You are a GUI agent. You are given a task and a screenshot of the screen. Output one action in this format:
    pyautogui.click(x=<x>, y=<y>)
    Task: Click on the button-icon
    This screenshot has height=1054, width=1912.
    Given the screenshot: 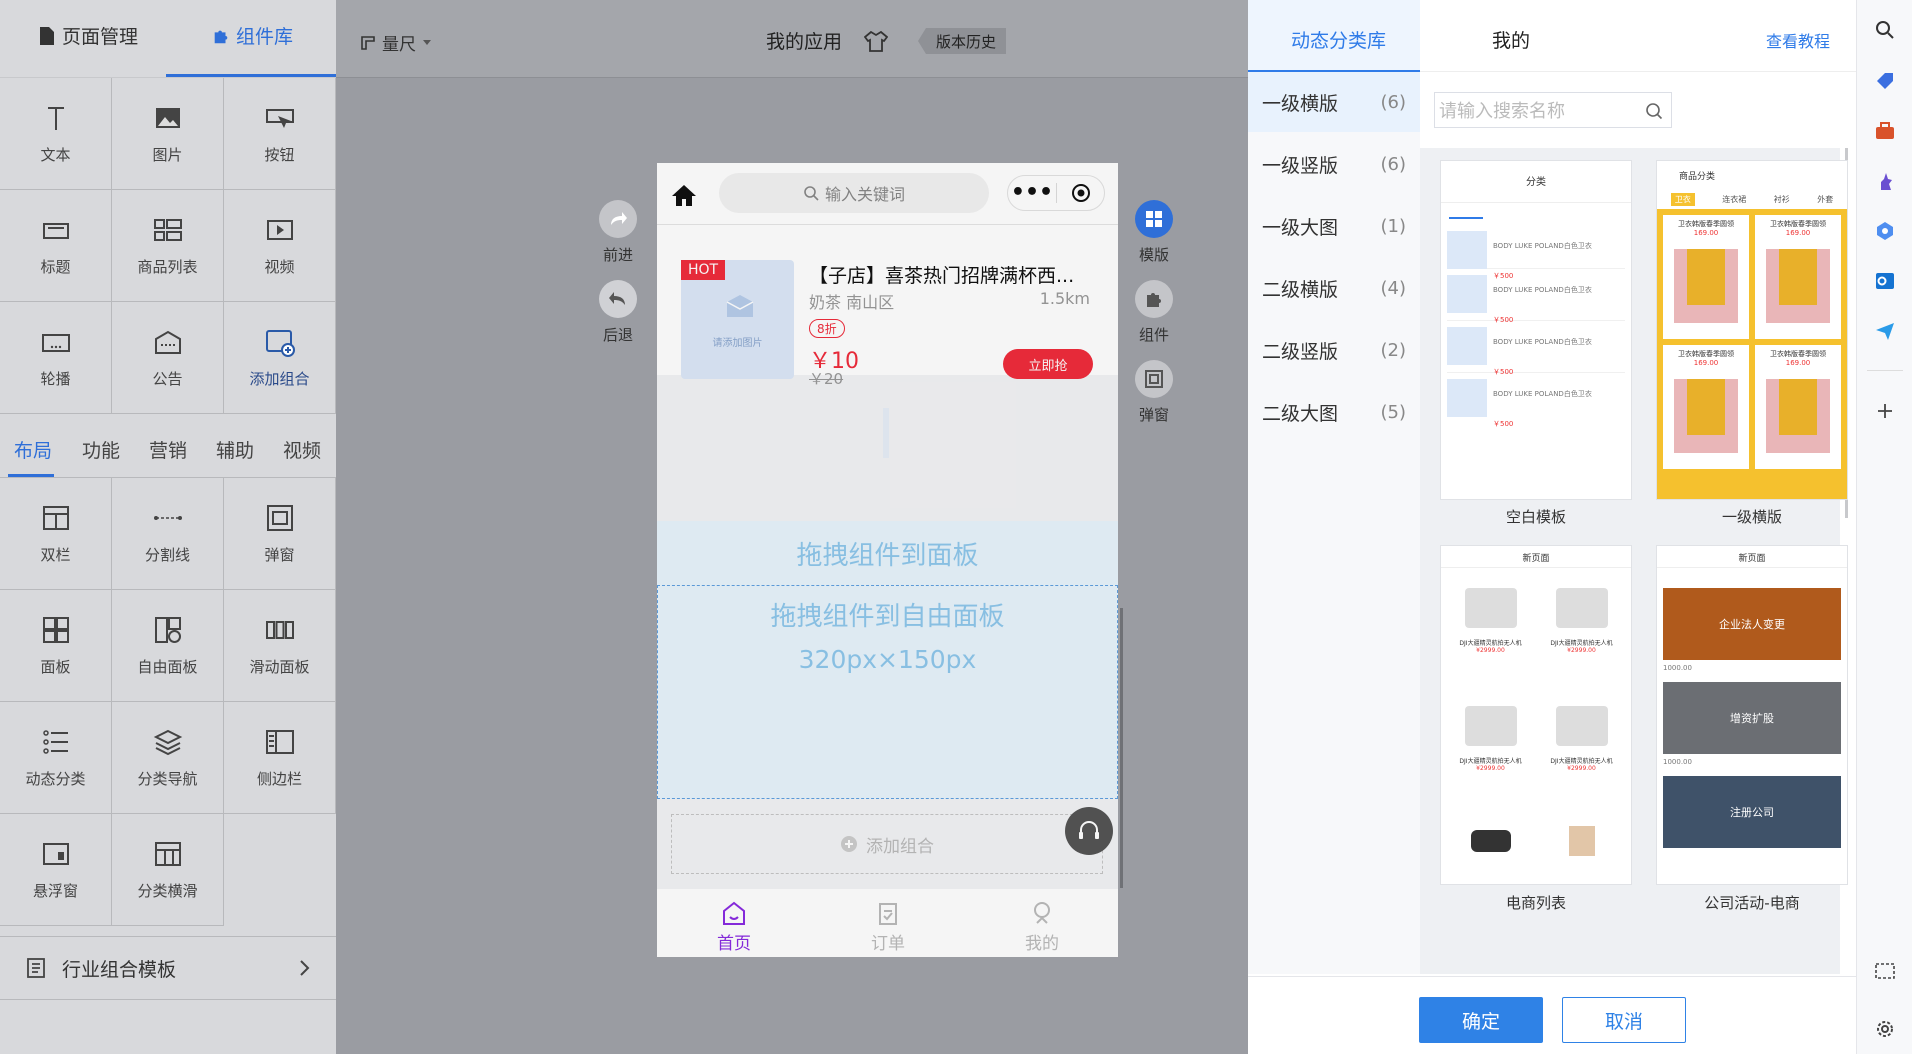 What is the action you would take?
    pyautogui.click(x=279, y=118)
    